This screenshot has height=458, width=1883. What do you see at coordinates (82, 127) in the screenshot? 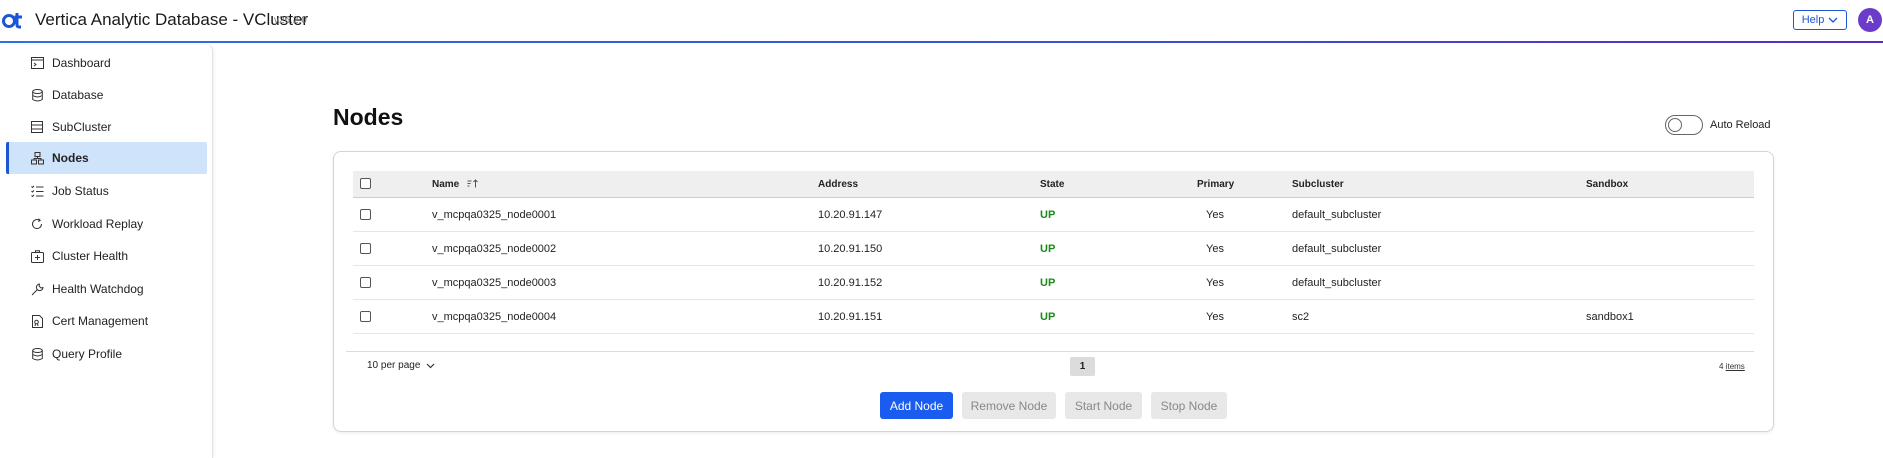
I see `sidebar-item-label: SubCluster` at bounding box center [82, 127].